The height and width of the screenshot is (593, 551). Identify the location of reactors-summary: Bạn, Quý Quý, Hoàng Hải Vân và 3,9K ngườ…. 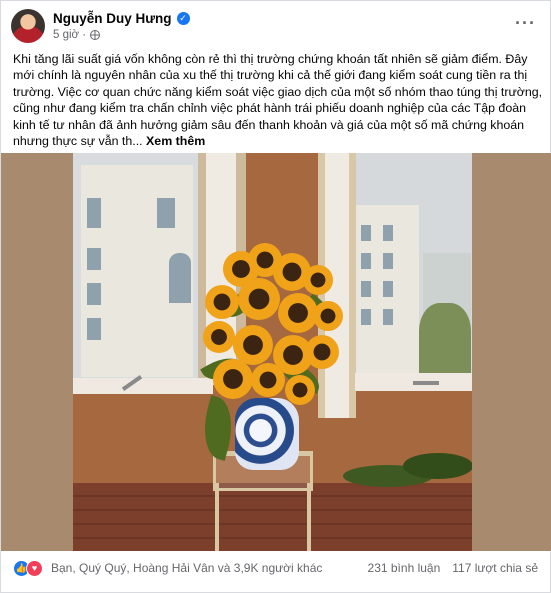
(186, 568).